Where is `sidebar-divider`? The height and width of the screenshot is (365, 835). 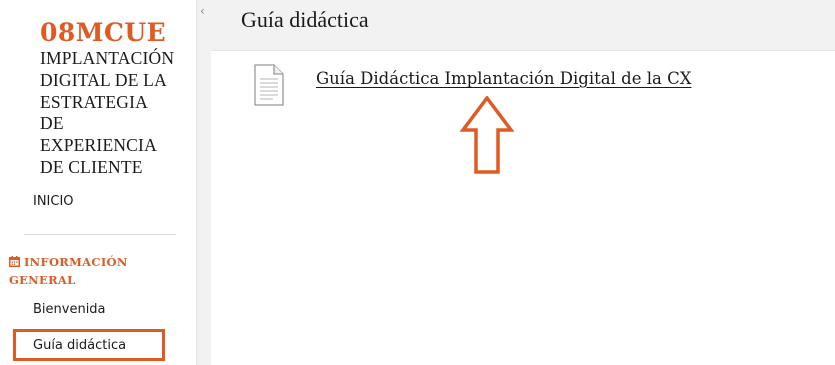 sidebar-divider is located at coordinates (100, 234).